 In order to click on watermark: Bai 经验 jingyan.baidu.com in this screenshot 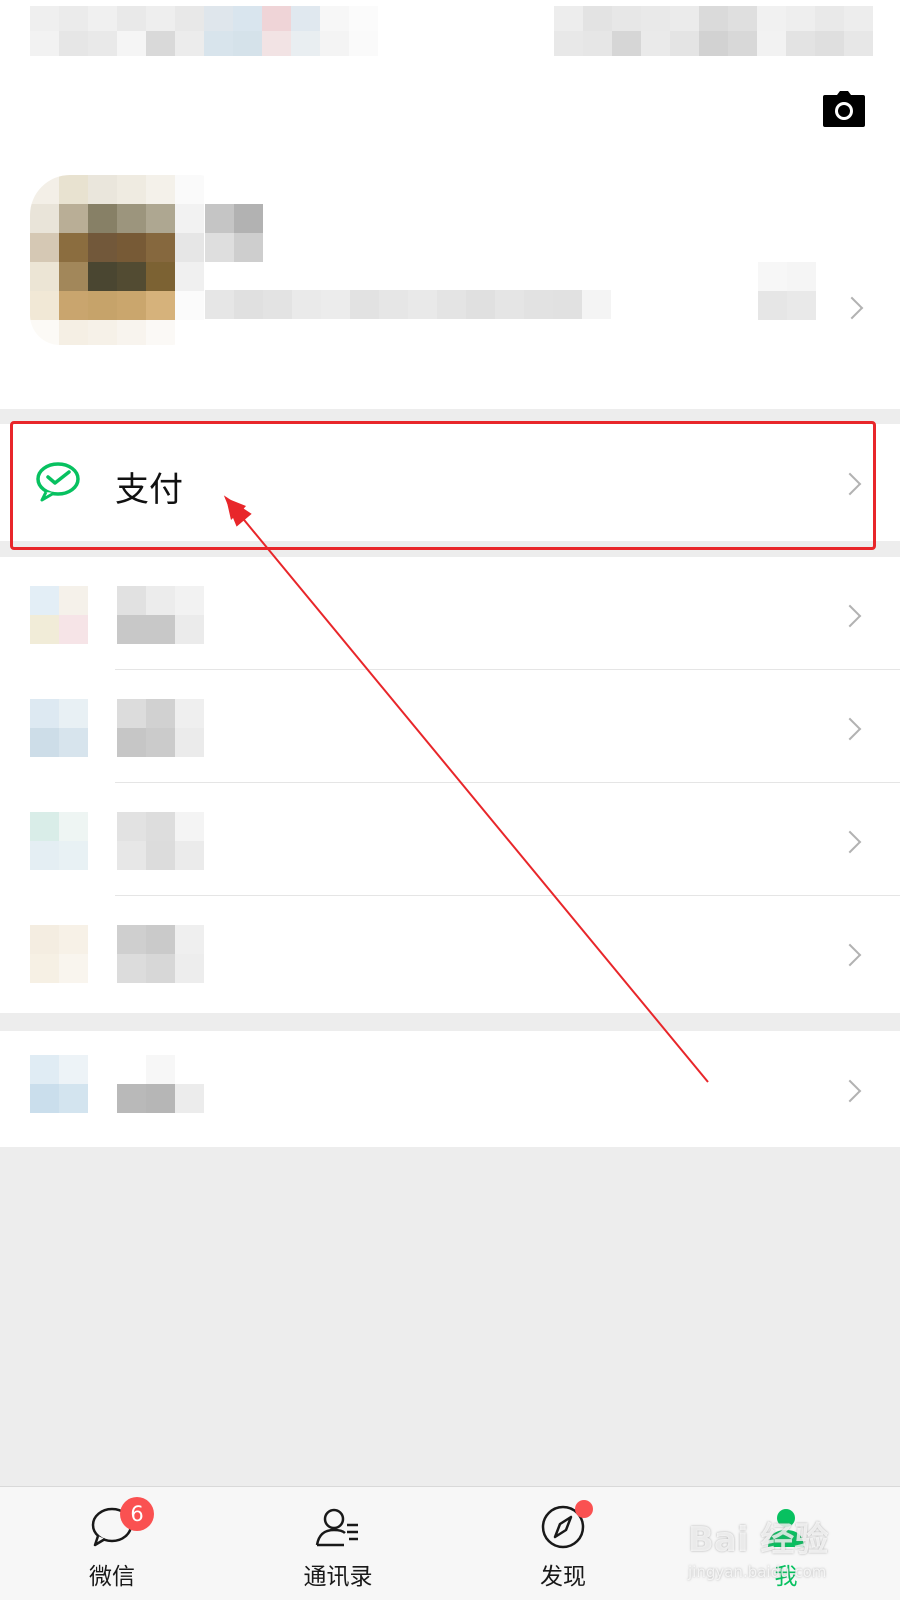, I will do `click(783, 1552)`.